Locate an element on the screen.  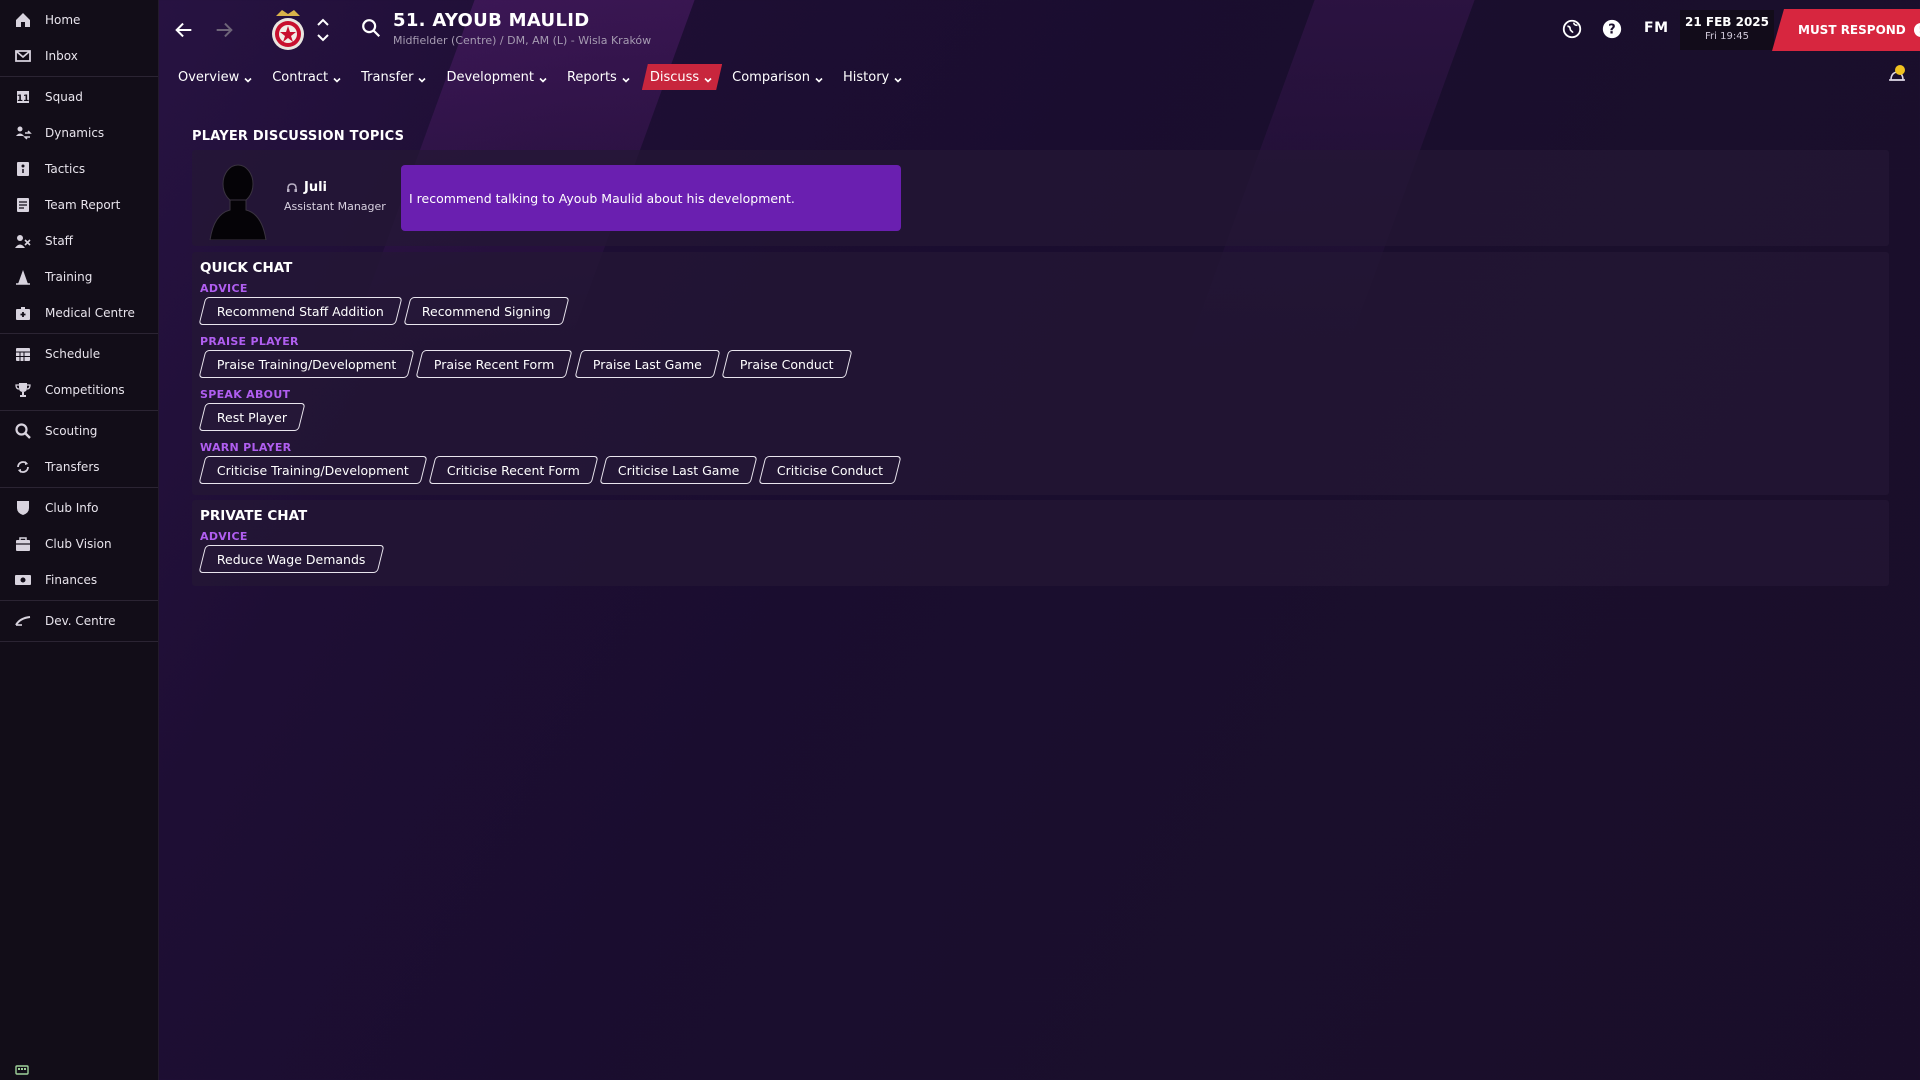
must-respond-button: MUST RESPOND ! is located at coordinates (1846, 30).